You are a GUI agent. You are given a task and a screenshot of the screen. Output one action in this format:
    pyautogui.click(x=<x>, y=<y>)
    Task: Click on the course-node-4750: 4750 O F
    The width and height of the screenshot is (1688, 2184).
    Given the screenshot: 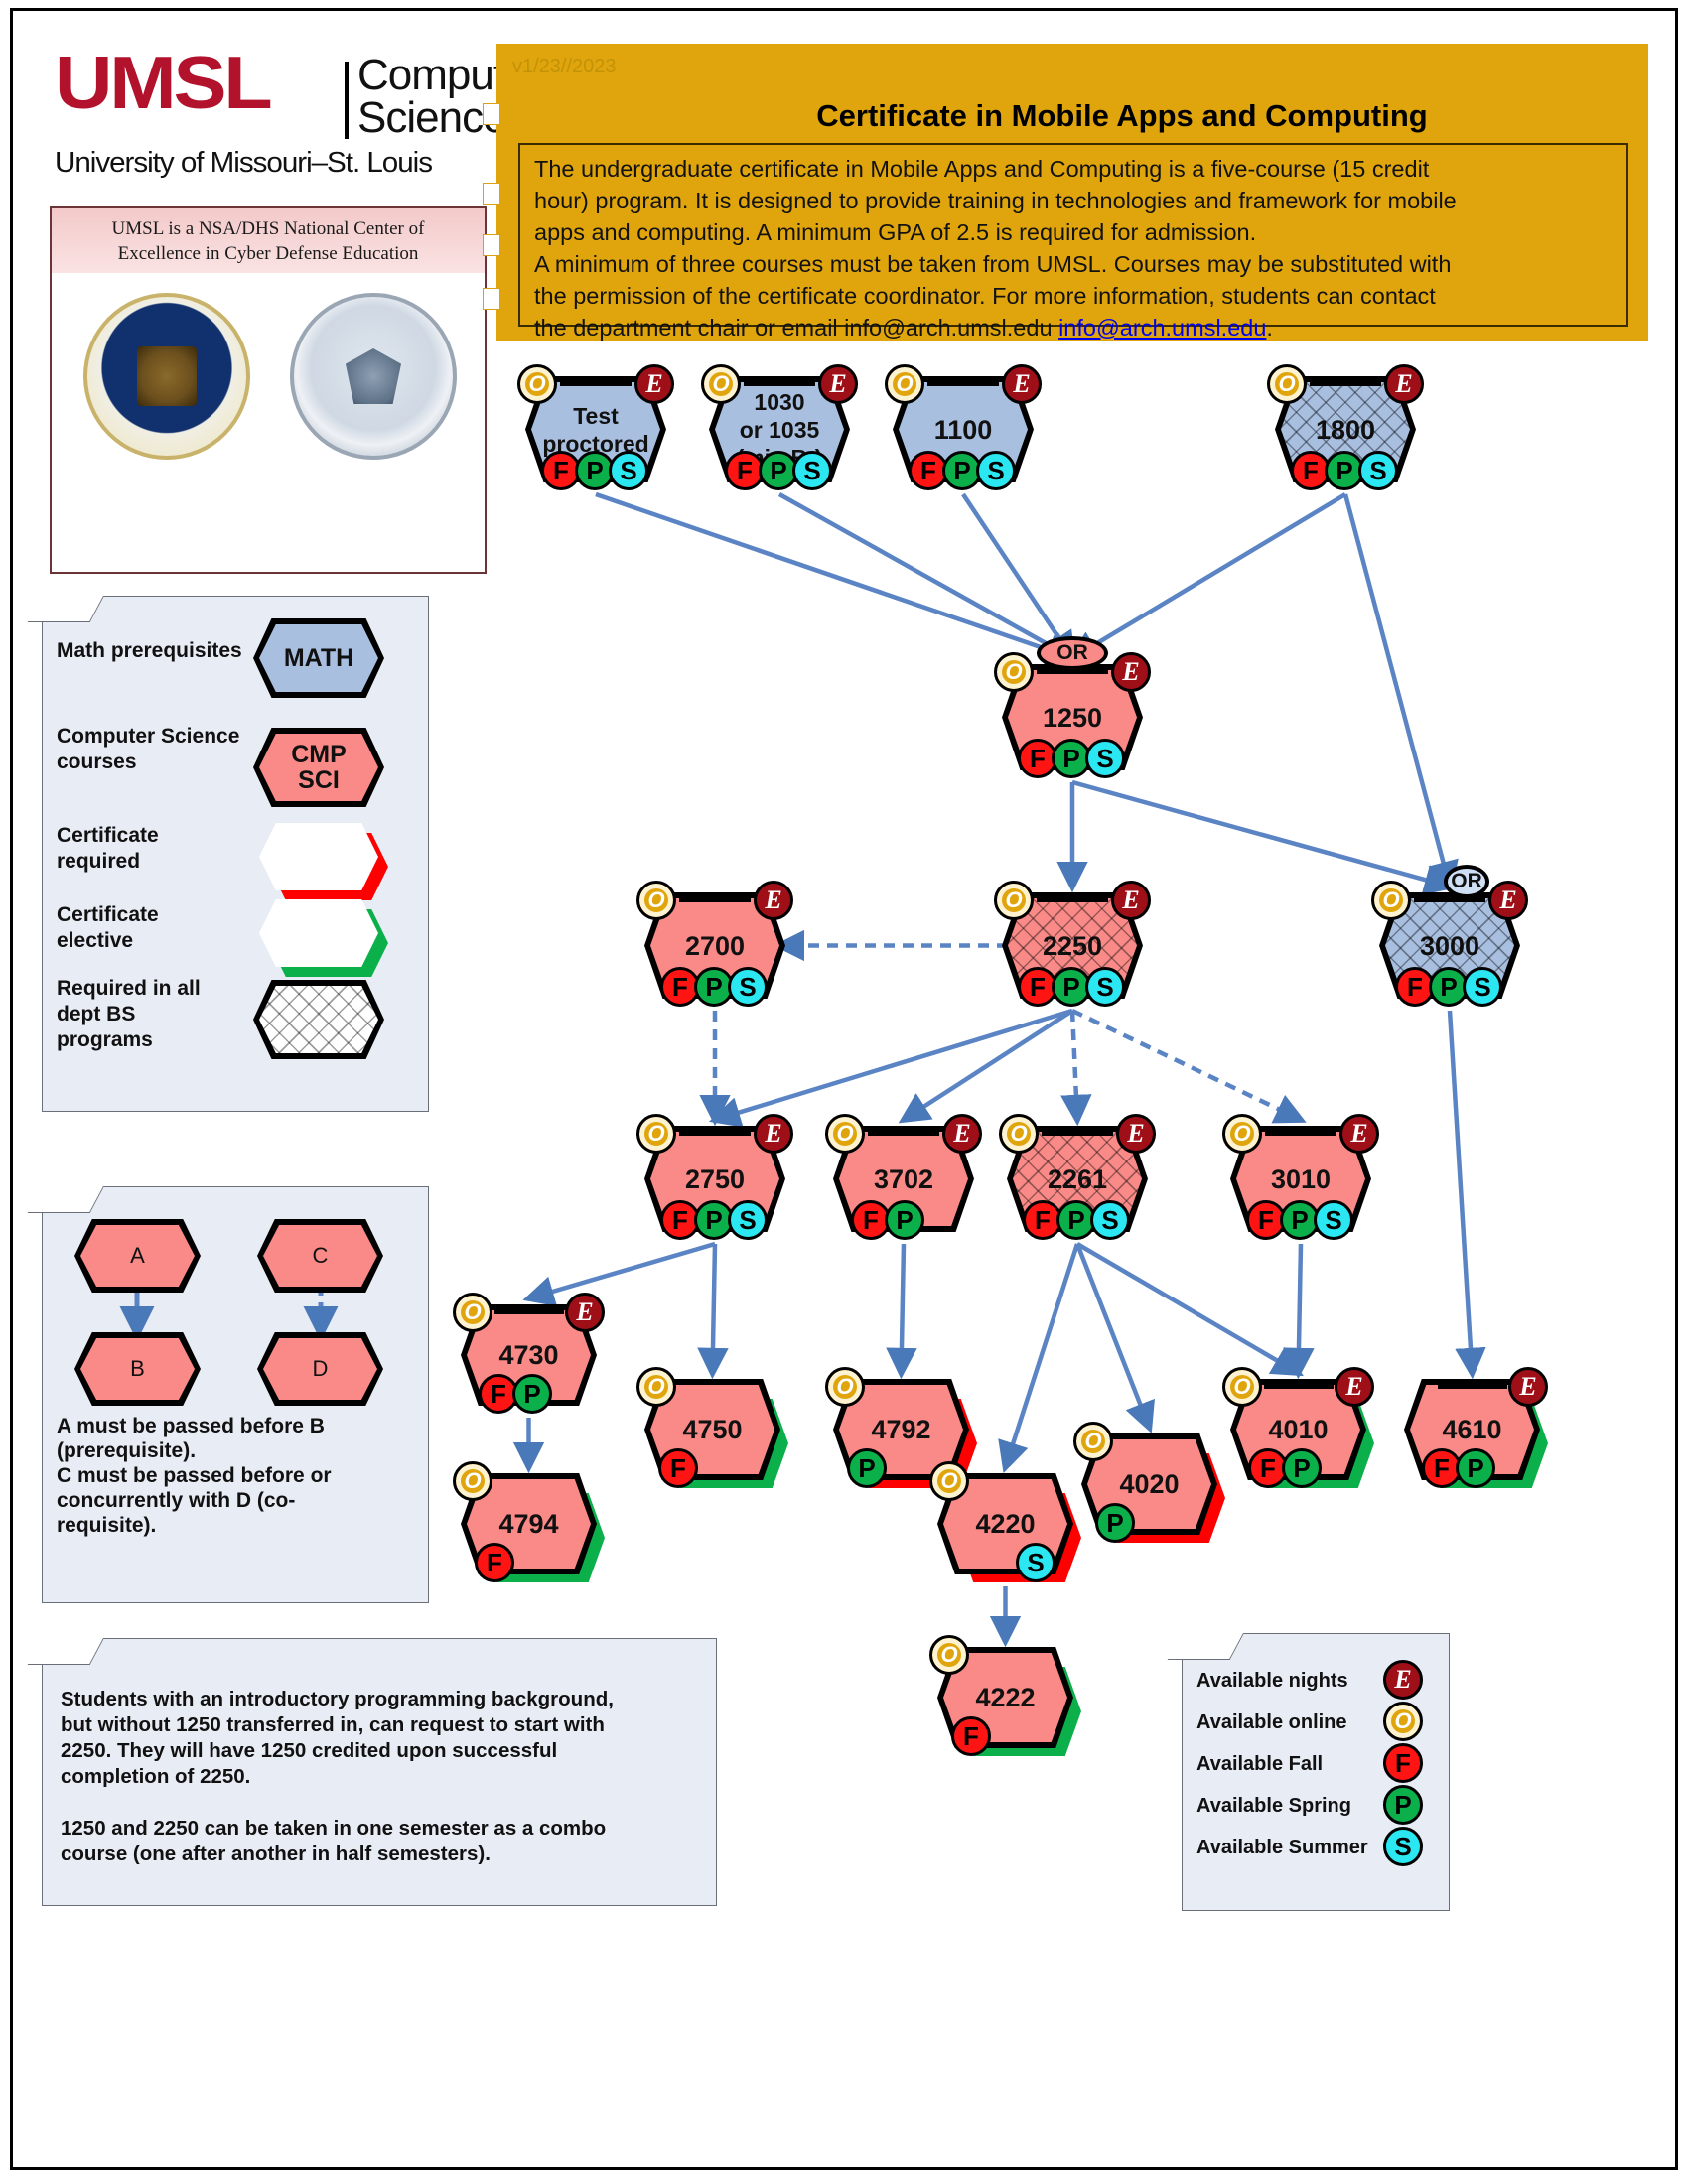 What is the action you would take?
    pyautogui.click(x=712, y=1427)
    